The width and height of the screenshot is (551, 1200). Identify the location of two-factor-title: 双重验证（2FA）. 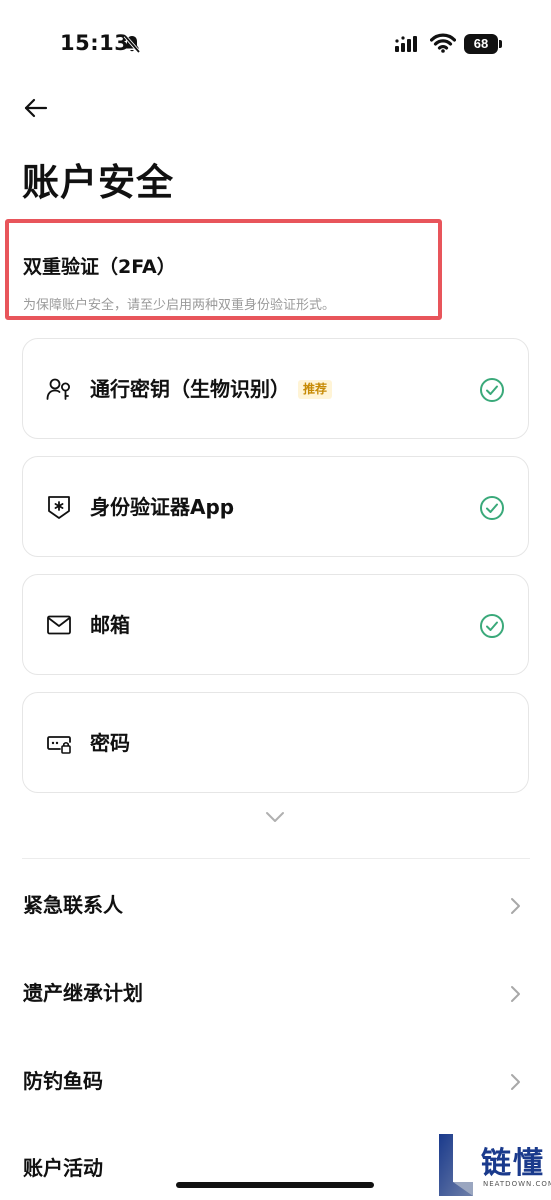
(99, 267).